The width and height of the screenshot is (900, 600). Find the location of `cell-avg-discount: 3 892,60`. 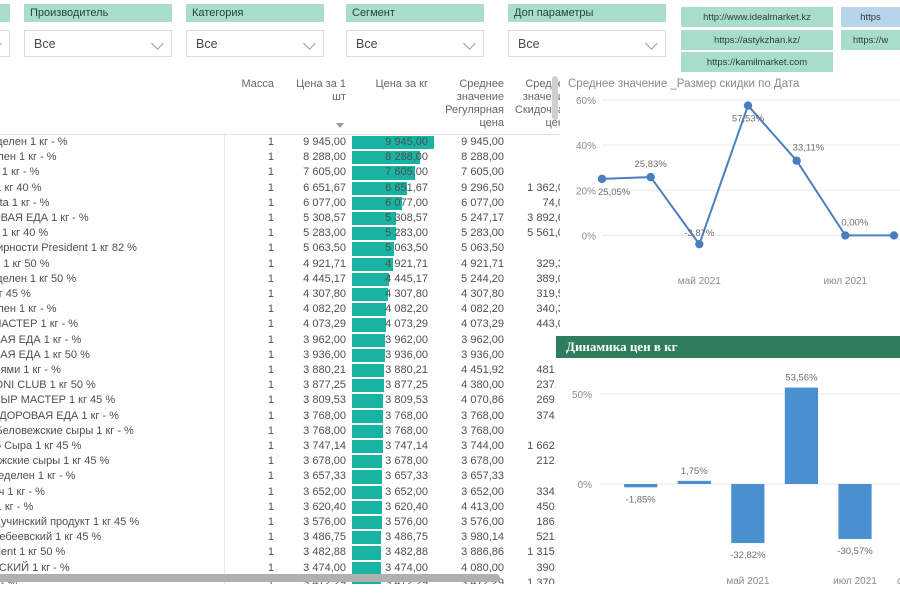

cell-avg-discount: 3 892,60 is located at coordinates (543, 218).